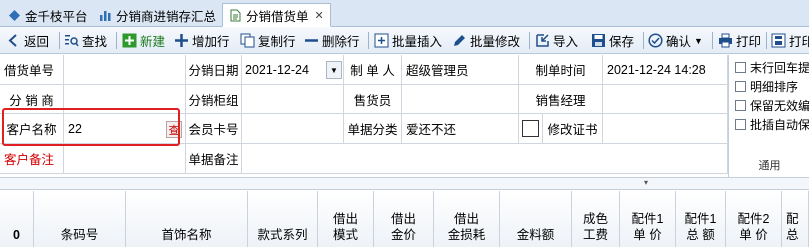  I want to click on back-button: 返回, so click(27, 40).